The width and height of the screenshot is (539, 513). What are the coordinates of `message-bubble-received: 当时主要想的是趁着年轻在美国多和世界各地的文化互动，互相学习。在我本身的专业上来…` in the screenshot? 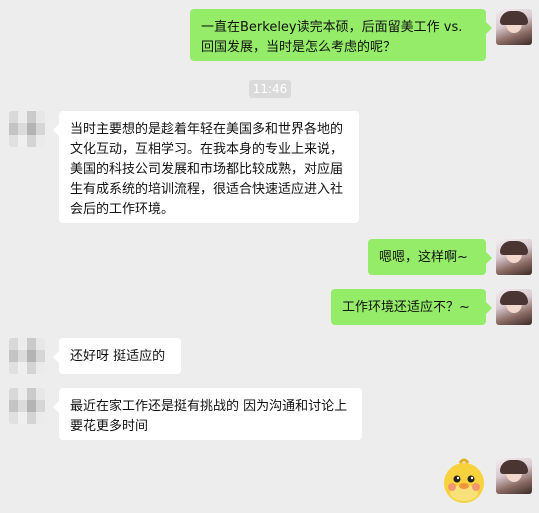 It's located at (206, 167).